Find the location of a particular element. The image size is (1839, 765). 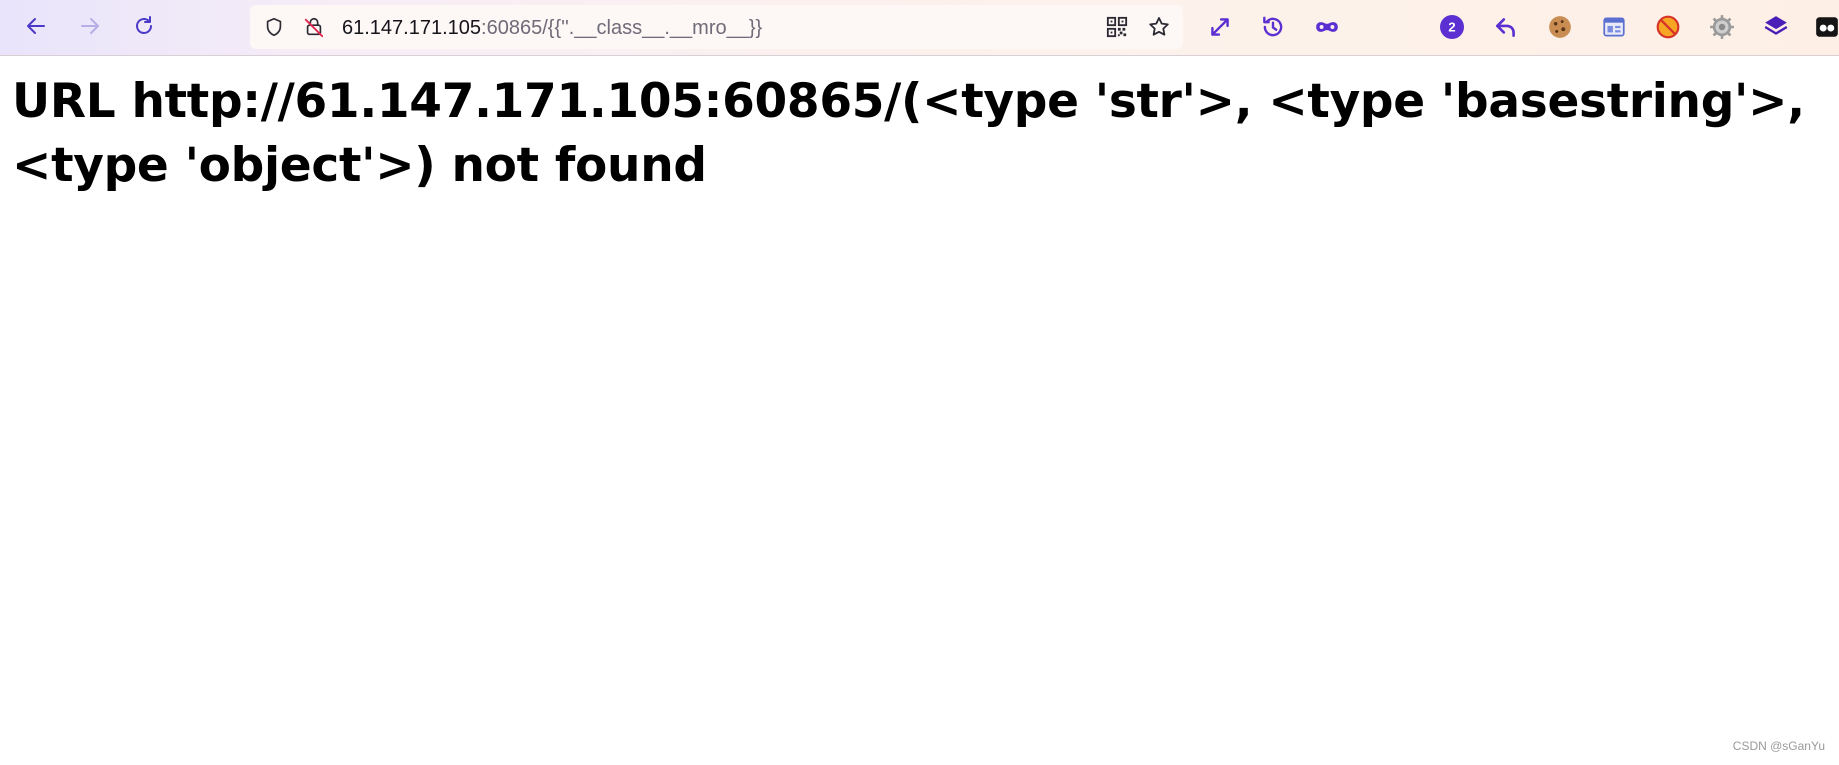

bookmark-star-icon is located at coordinates (1159, 27).